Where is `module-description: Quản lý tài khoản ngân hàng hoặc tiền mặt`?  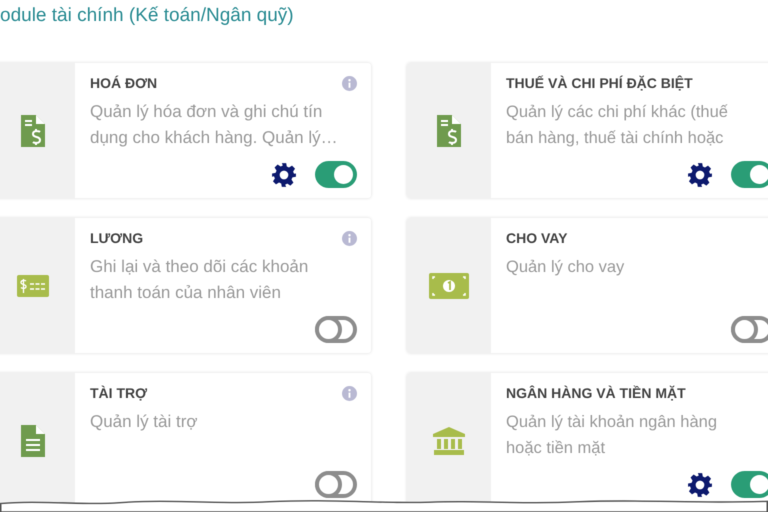 module-description: Quản lý tài khoản ngân hàng hoặc tiền mặt is located at coordinates (612, 435).